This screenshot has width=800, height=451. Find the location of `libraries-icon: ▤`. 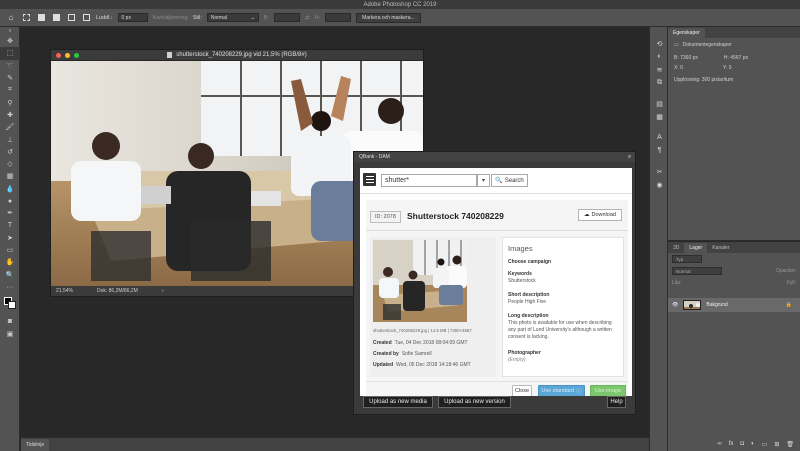

libraries-icon: ▤ is located at coordinates (659, 103).